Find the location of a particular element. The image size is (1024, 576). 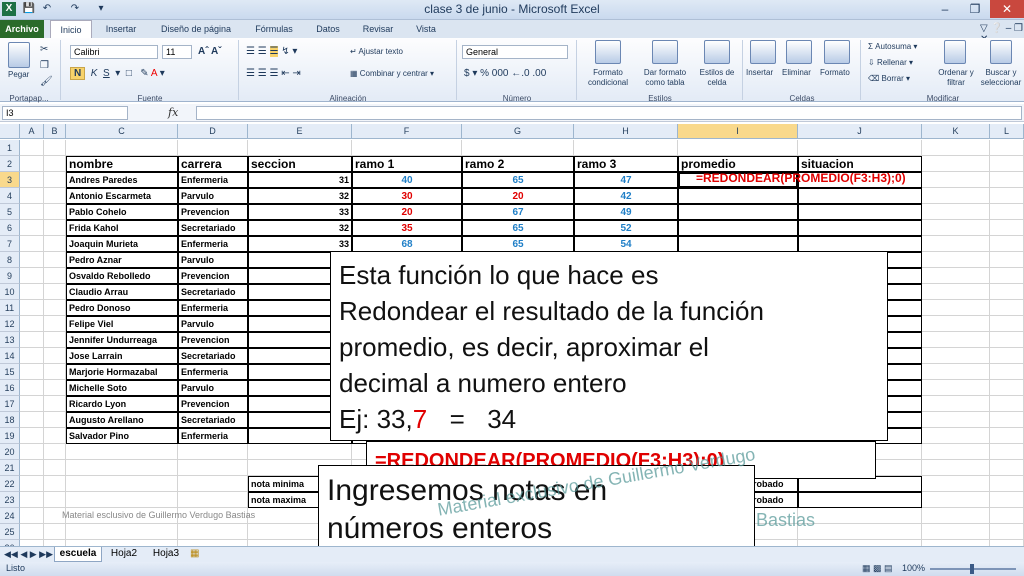

align-horizontal-icons: ☰ ☰ ☰ ⇤ ⇥ is located at coordinates (273, 73).